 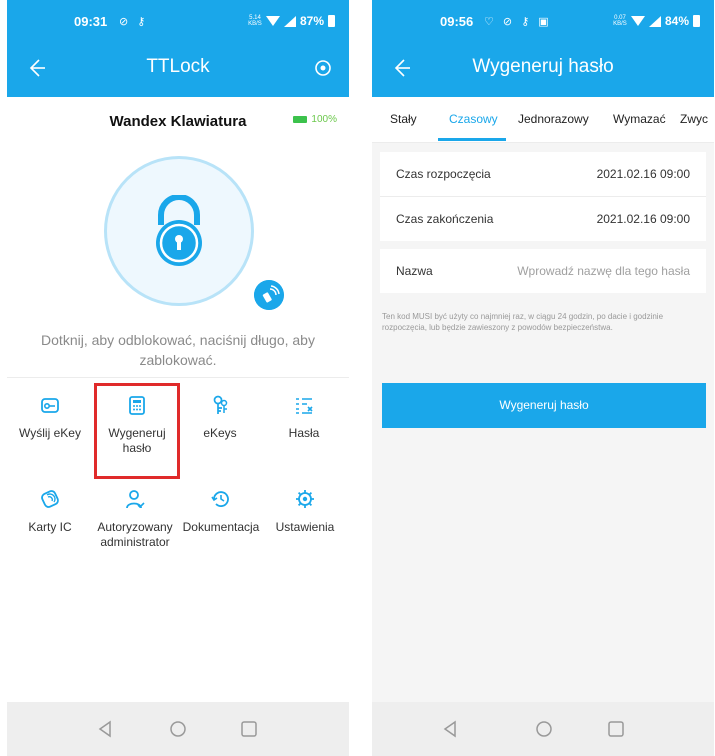 What do you see at coordinates (50, 527) in the screenshot?
I see `menu-label: Karty IC` at bounding box center [50, 527].